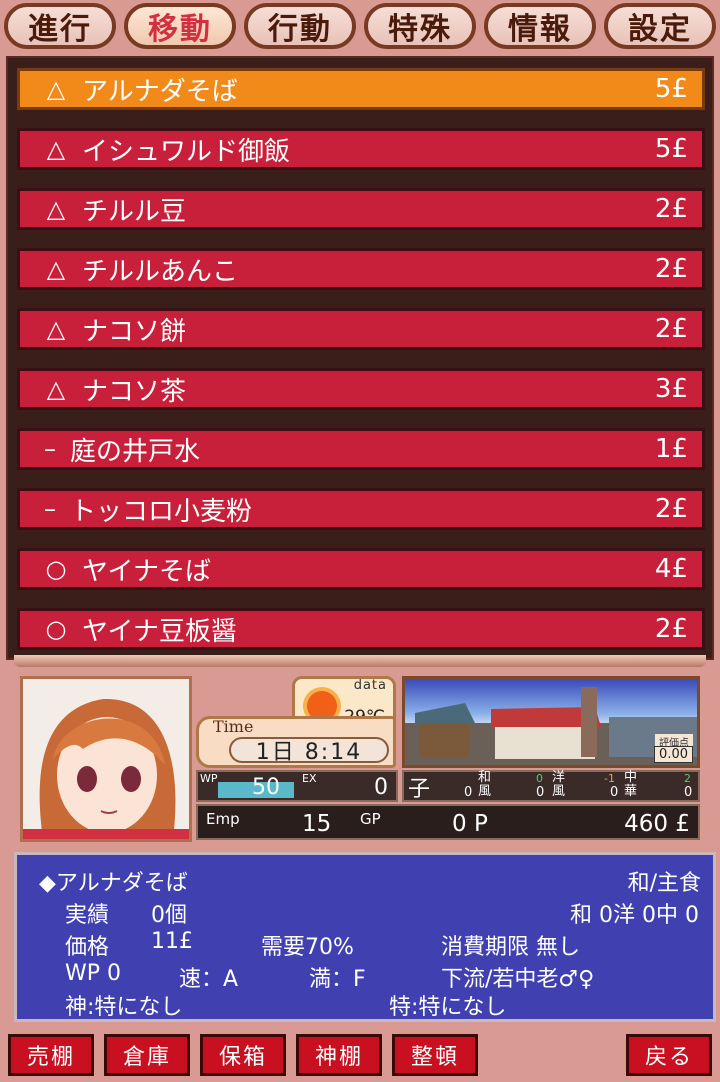  I want to click on cuisine-counts: 和 0洋 0中 0, so click(634, 915).